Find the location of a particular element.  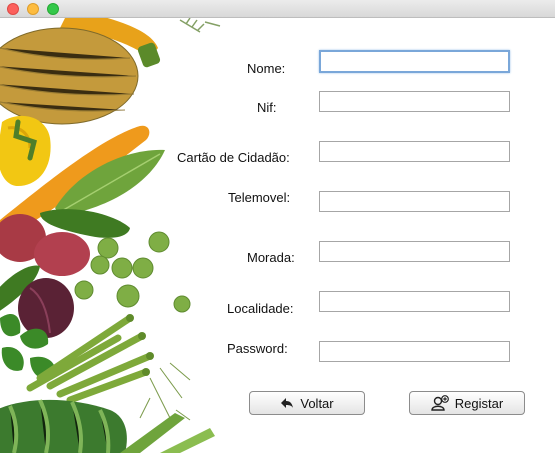

register-button: Registar is located at coordinates (467, 403).